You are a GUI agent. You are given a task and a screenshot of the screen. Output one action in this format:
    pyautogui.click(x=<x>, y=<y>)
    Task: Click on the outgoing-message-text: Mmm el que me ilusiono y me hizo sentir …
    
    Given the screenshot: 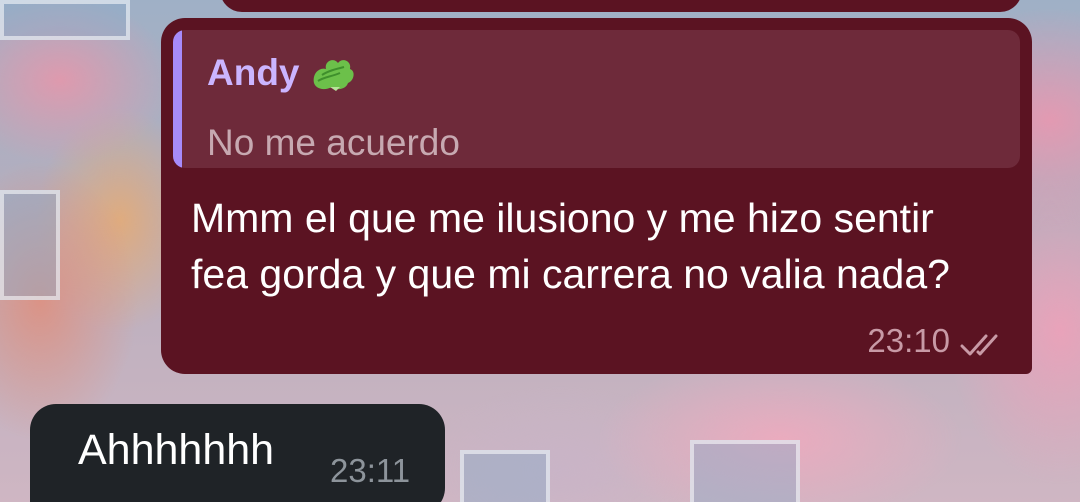 What is the action you would take?
    pyautogui.click(x=570, y=246)
    